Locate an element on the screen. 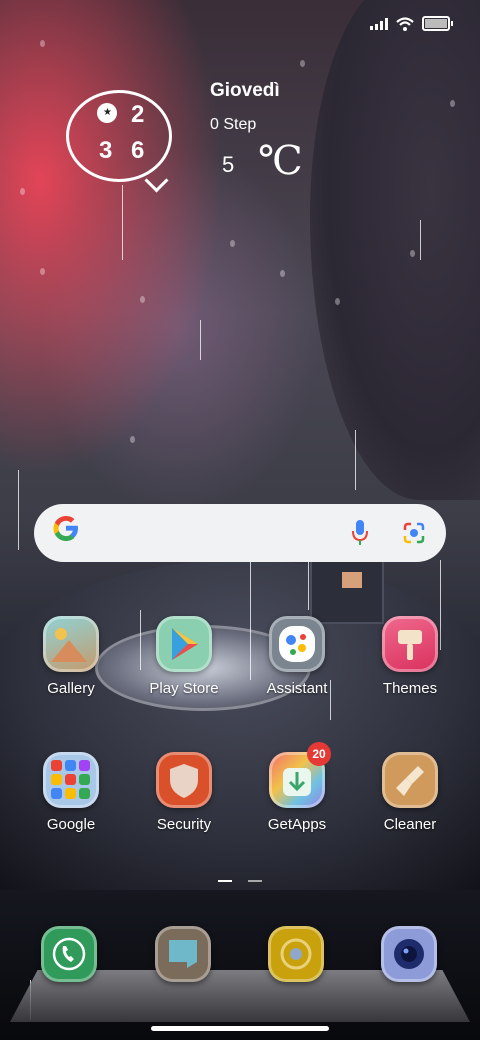 The width and height of the screenshot is (480, 1040). app-label: Cleaner is located at coordinates (410, 824).